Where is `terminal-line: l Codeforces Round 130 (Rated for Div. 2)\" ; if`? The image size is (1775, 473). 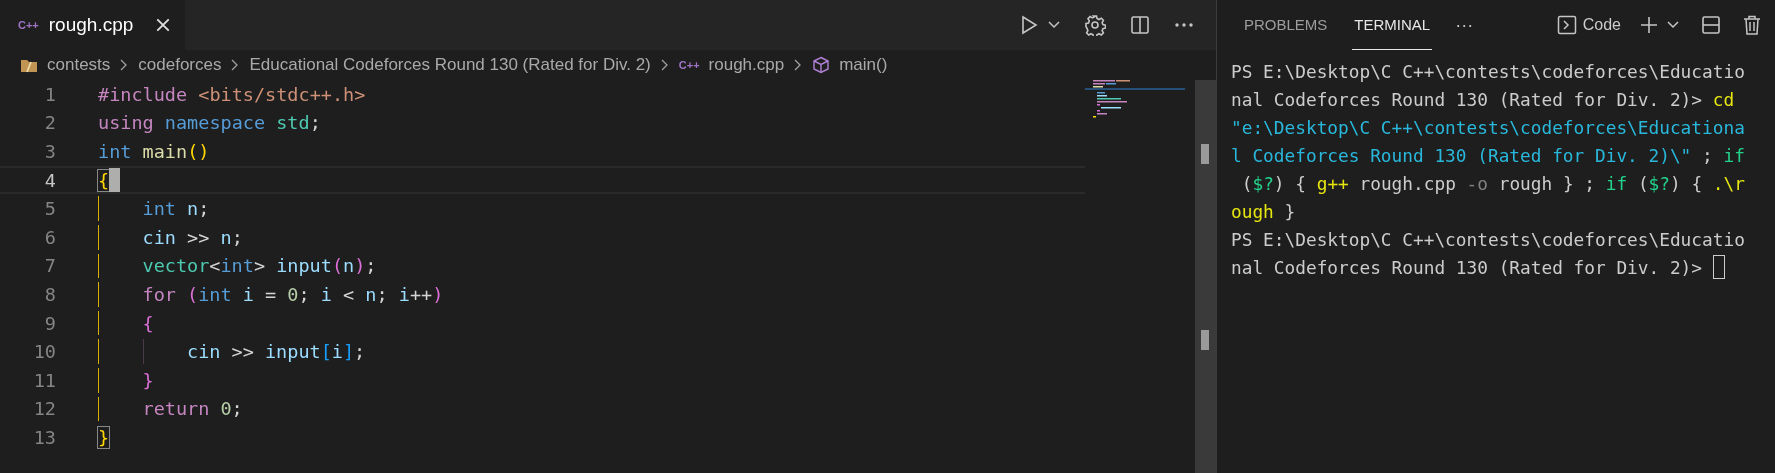 terminal-line: l Codeforces Round 130 (Rated for Div. 2)\" ; if is located at coordinates (1488, 155).